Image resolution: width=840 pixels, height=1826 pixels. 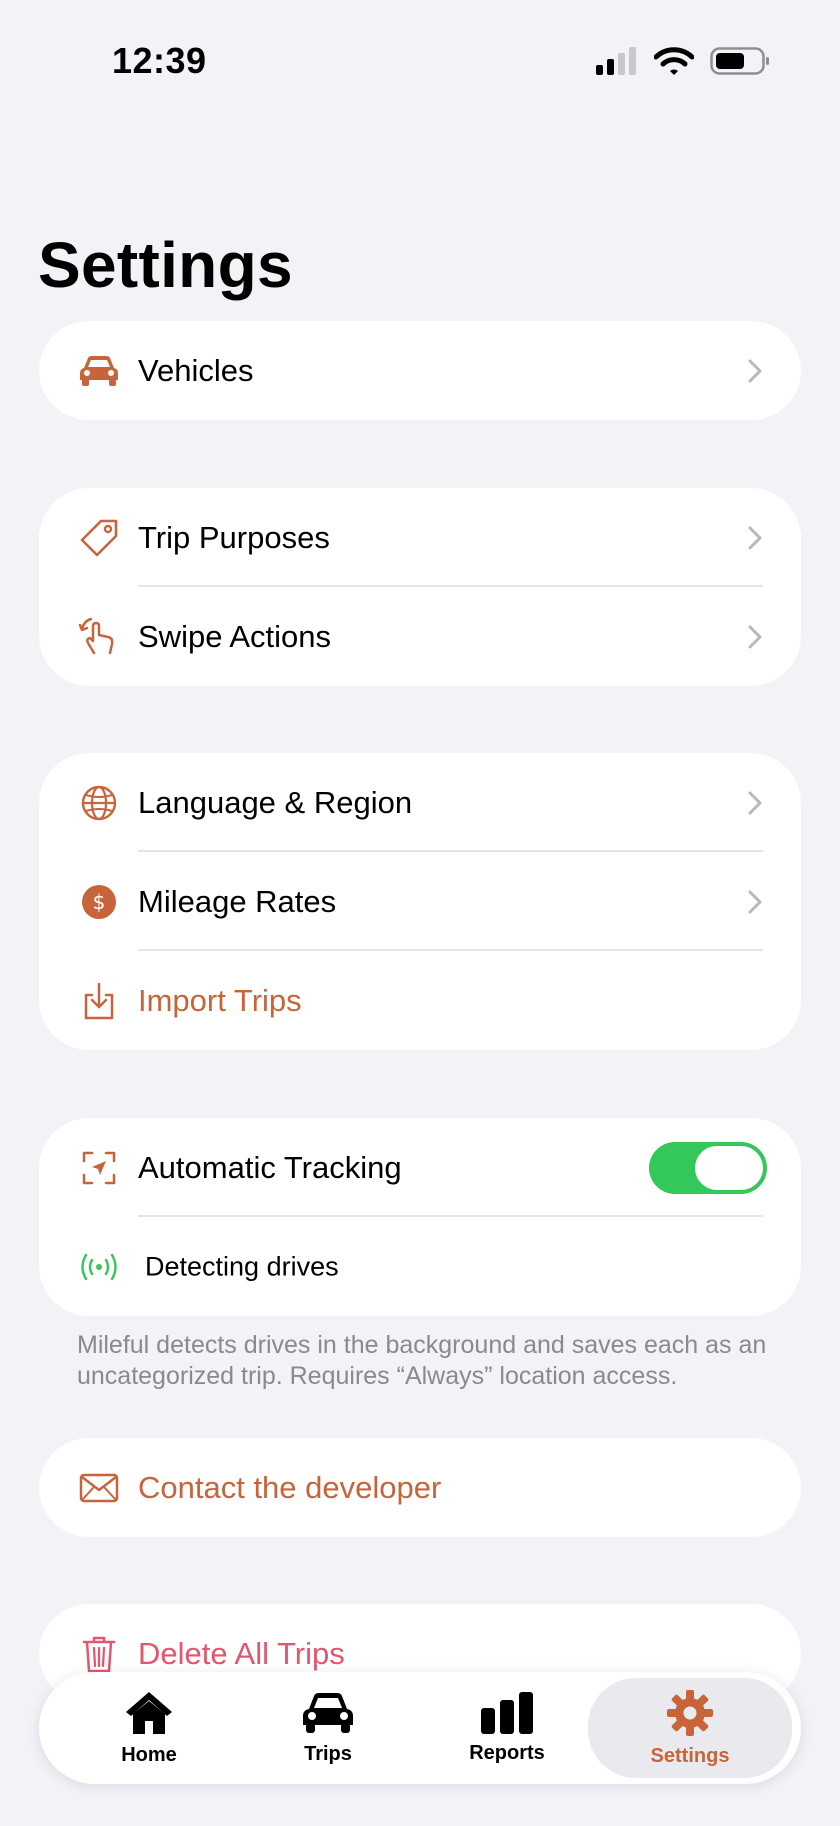 What do you see at coordinates (242, 1266) in the screenshot?
I see `detecting-drives-label: Detecting drives` at bounding box center [242, 1266].